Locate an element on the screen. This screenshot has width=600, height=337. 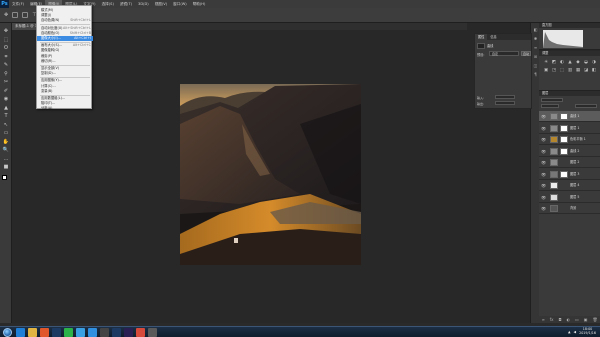
menu-7: 滤镜(T) is located at coordinates (126, 4).